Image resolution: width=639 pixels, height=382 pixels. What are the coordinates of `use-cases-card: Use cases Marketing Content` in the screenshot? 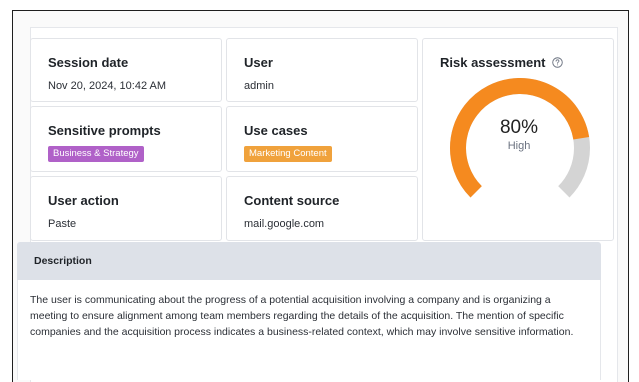 It's located at (322, 139).